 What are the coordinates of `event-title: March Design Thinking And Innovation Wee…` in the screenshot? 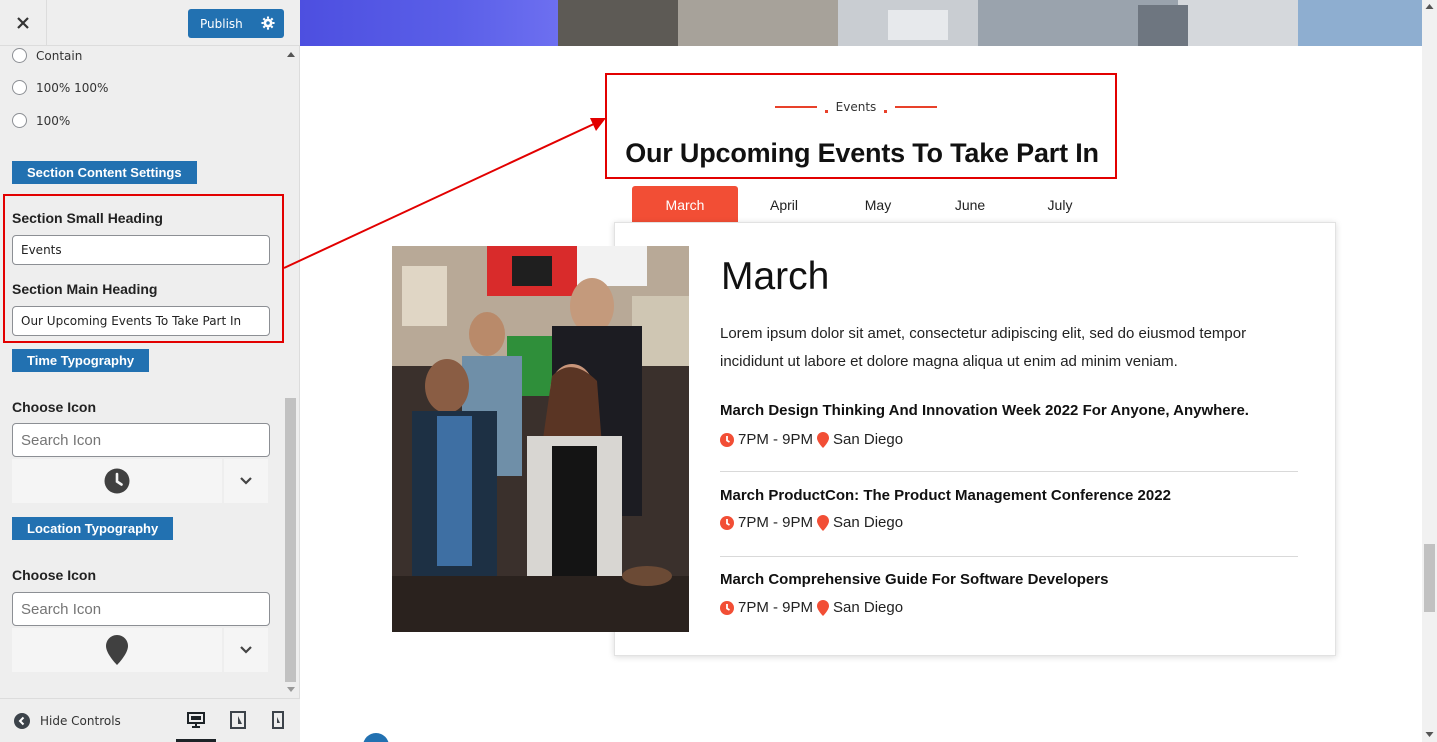 It's located at (984, 410).